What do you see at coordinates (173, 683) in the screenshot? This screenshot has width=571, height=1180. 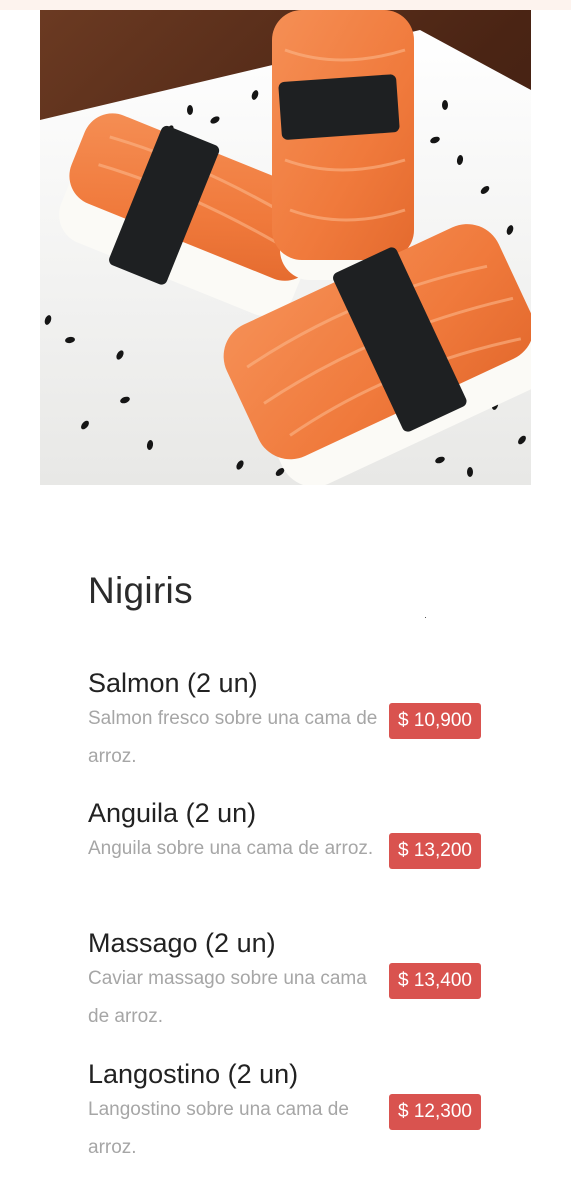 I see `item-name: Salmon (2 un)` at bounding box center [173, 683].